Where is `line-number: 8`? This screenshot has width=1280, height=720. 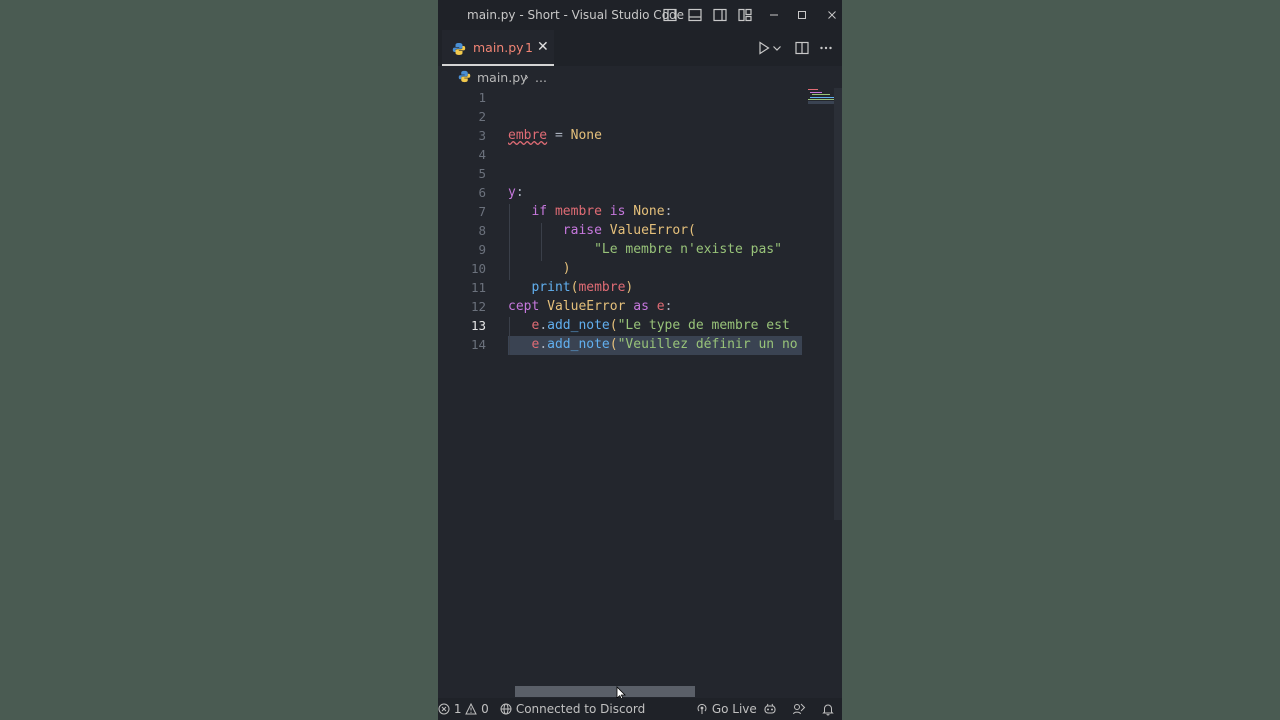 line-number: 8 is located at coordinates (482, 230).